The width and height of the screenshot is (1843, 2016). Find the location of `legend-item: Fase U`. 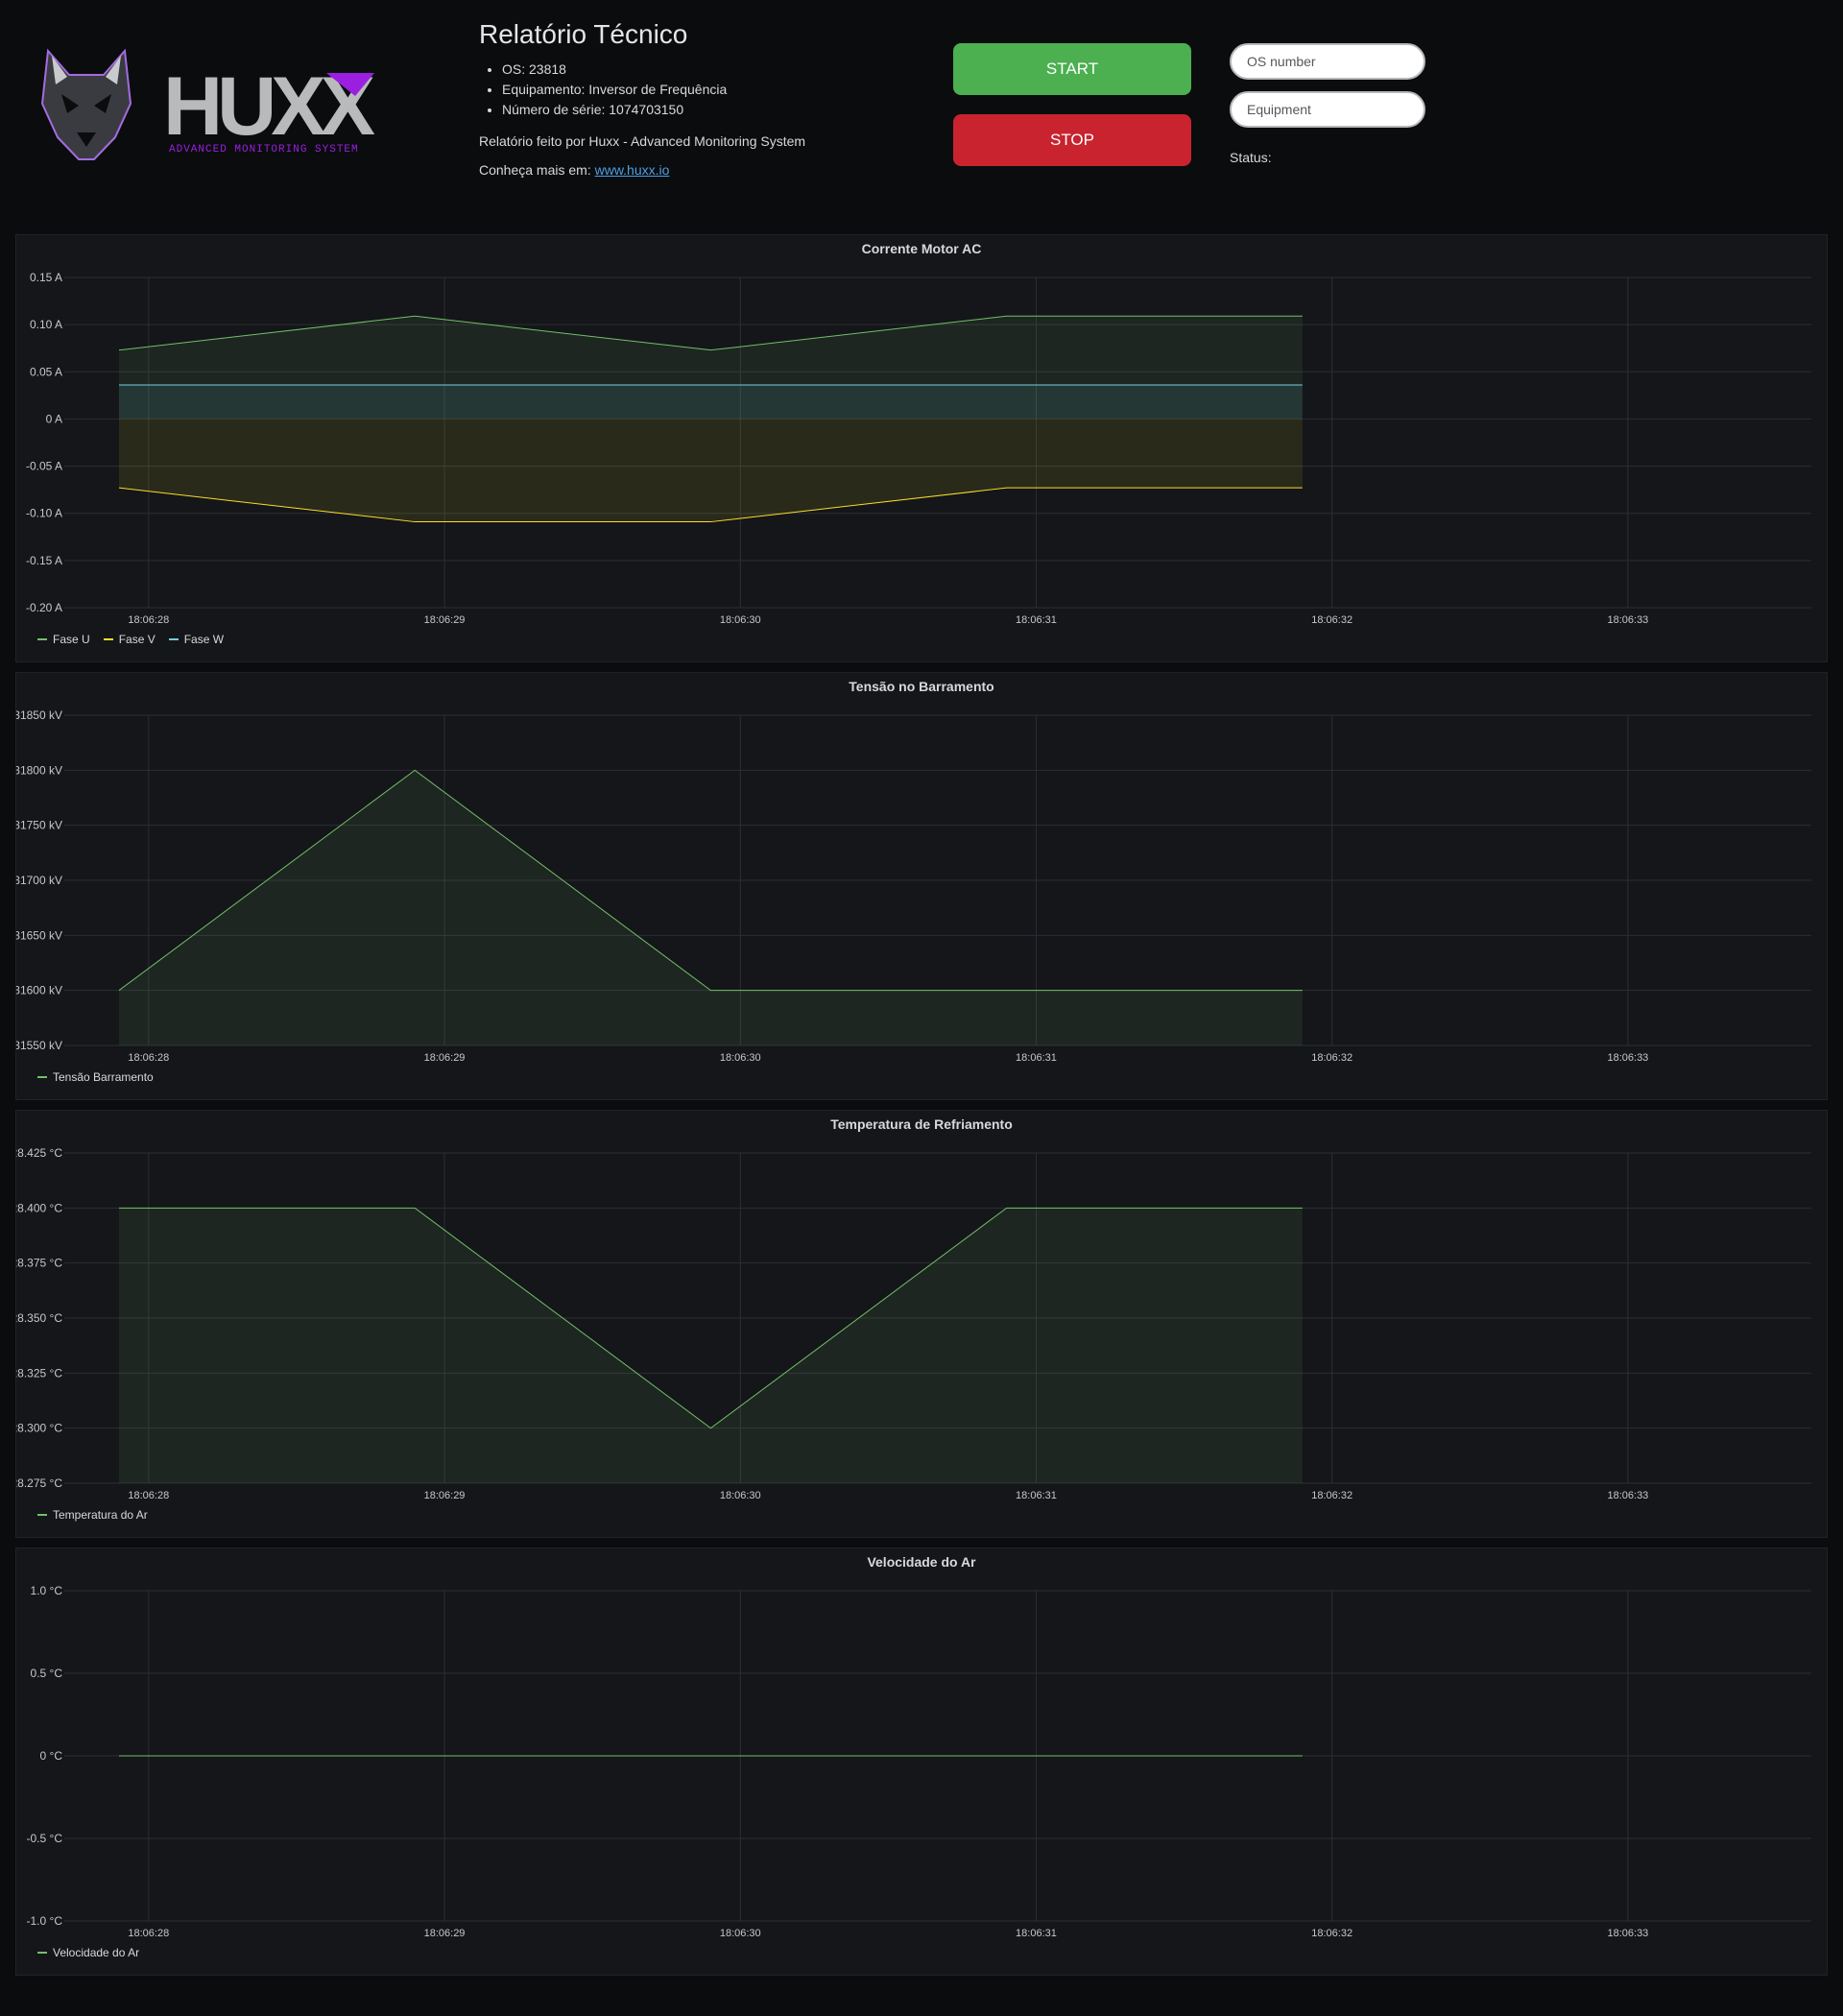

legend-item: Fase U is located at coordinates (63, 639).